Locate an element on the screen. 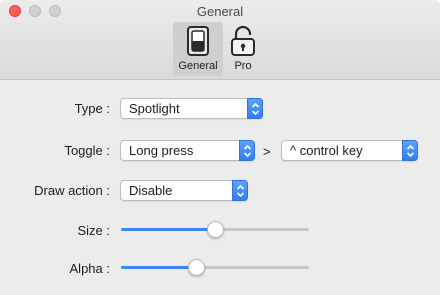 This screenshot has width=440, height=295. draw-action-select-stepper is located at coordinates (240, 190).